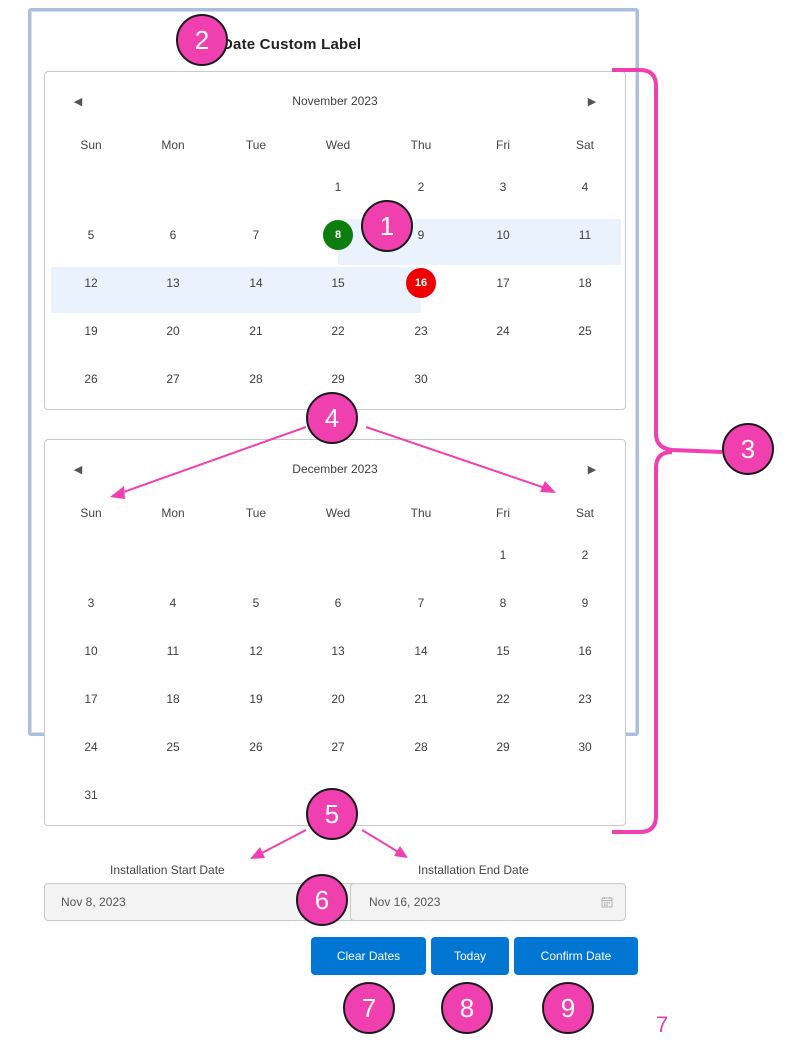 The height and width of the screenshot is (1042, 792). I want to click on end-date-label: Installation End Date, so click(473, 870).